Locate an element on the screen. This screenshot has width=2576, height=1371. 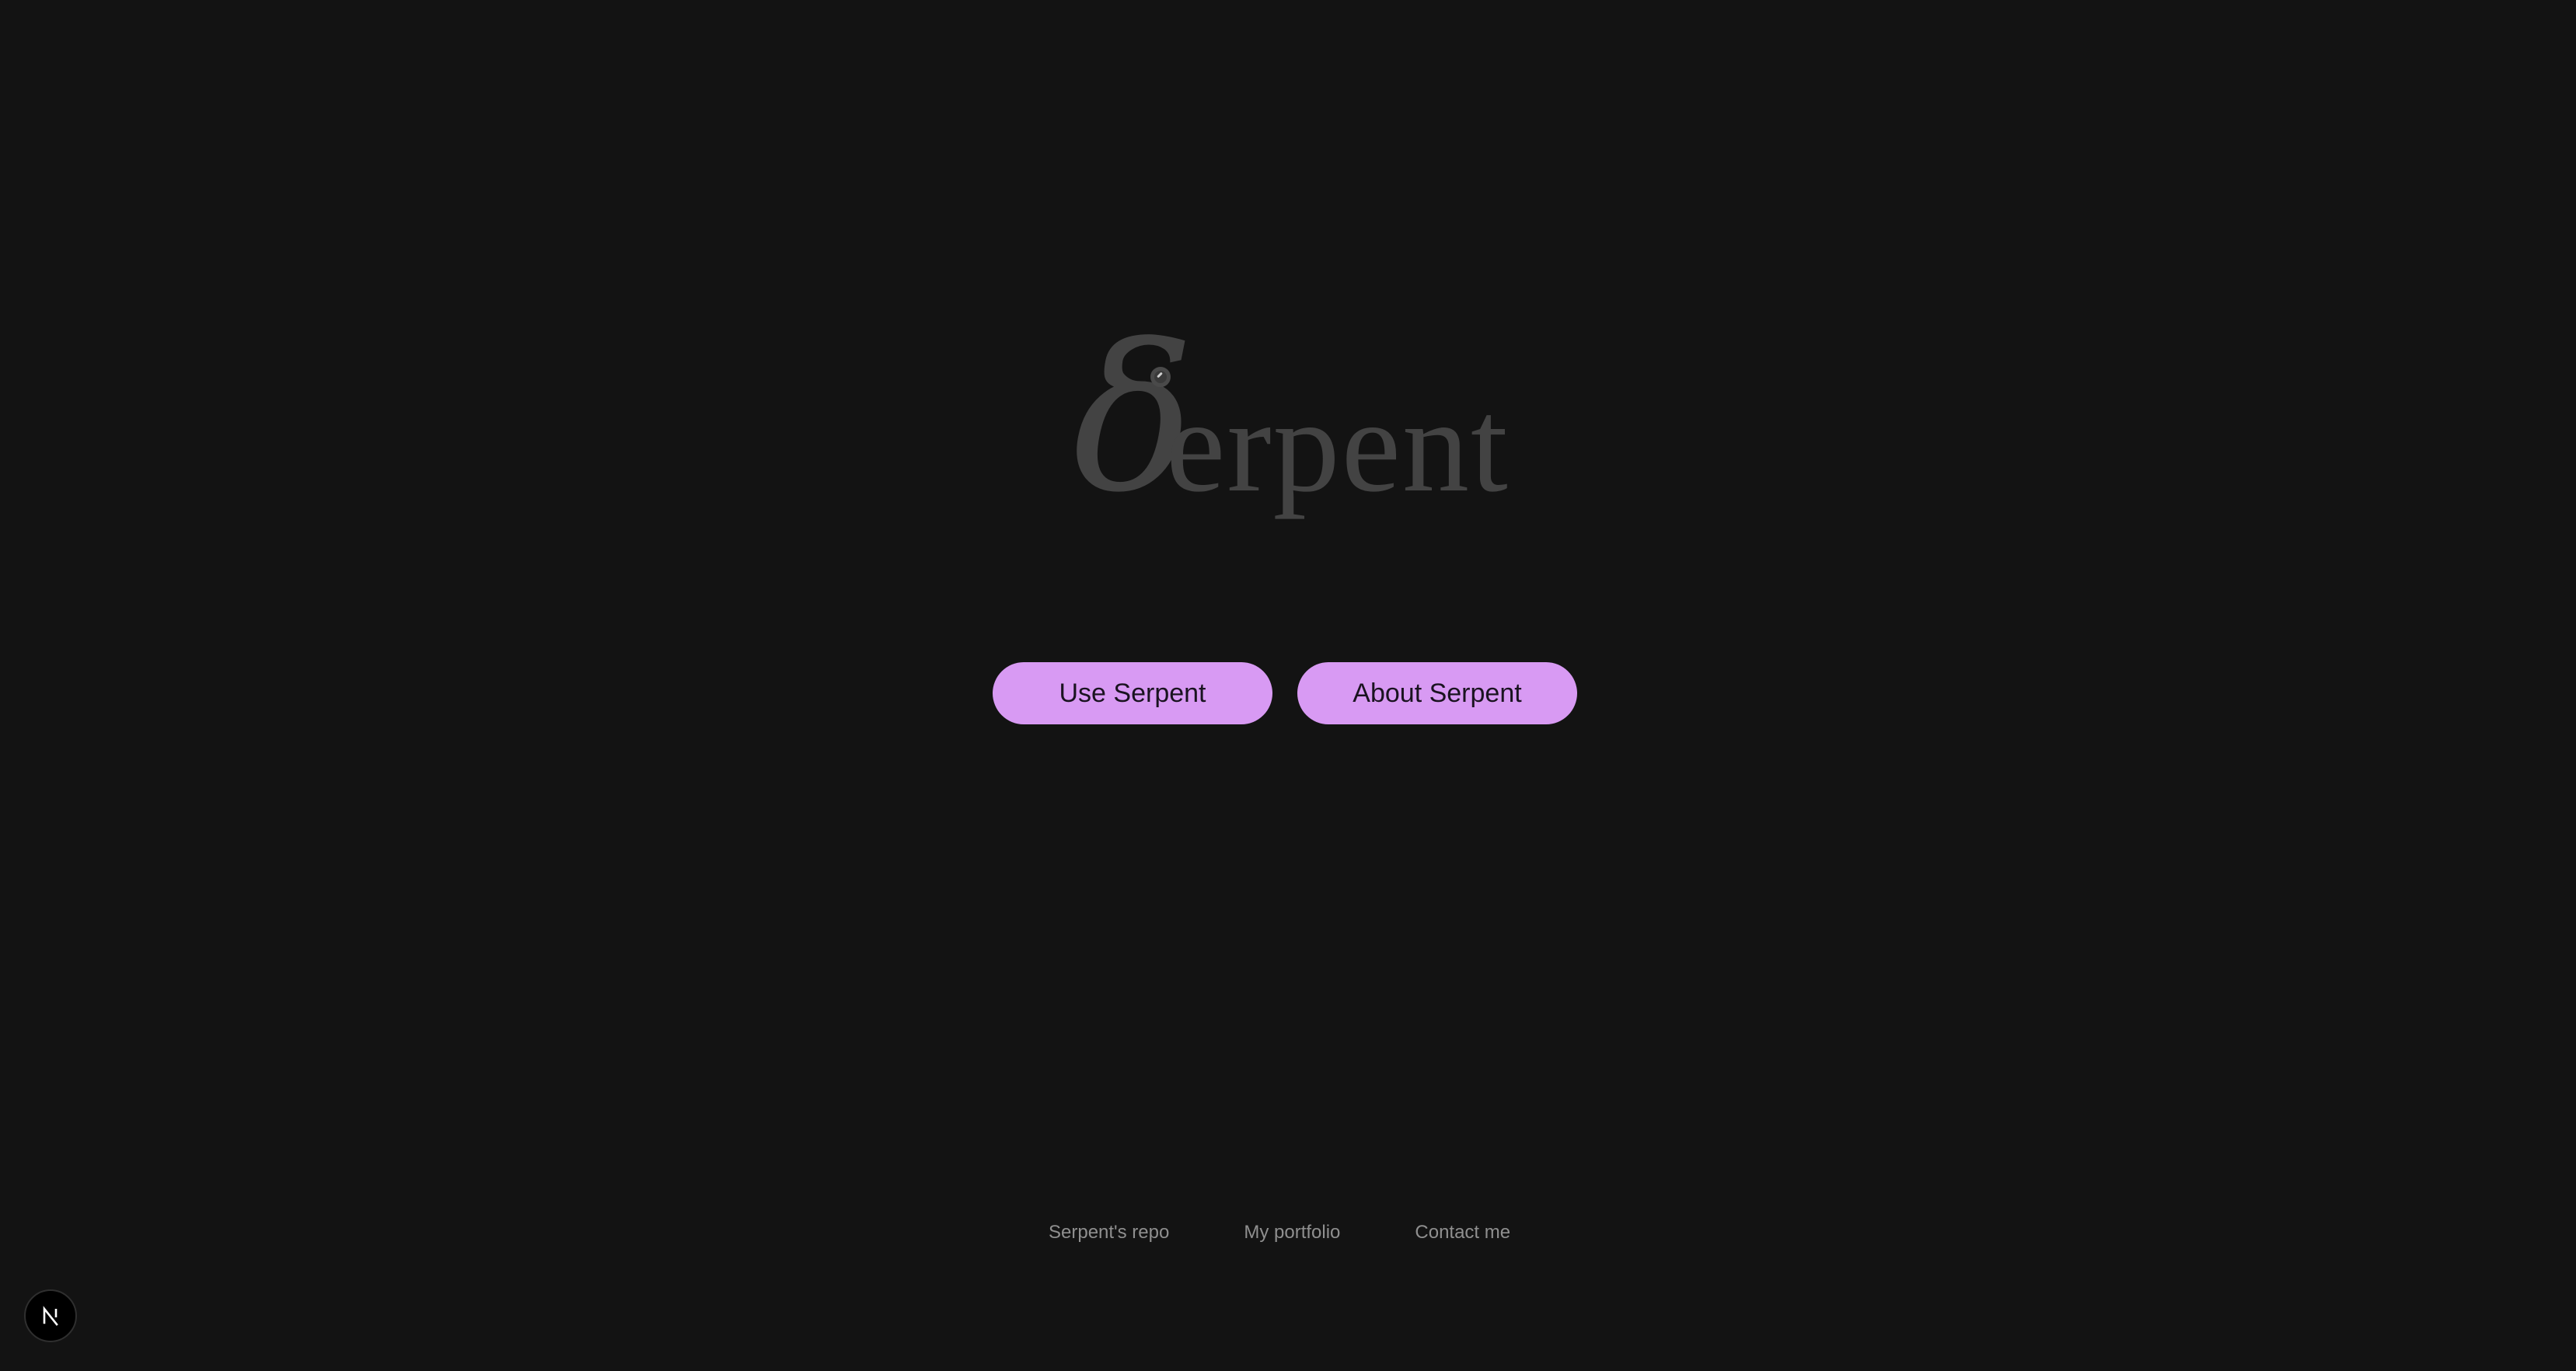
action-buttons: Use Serpent About Serpent is located at coordinates (1285, 693).